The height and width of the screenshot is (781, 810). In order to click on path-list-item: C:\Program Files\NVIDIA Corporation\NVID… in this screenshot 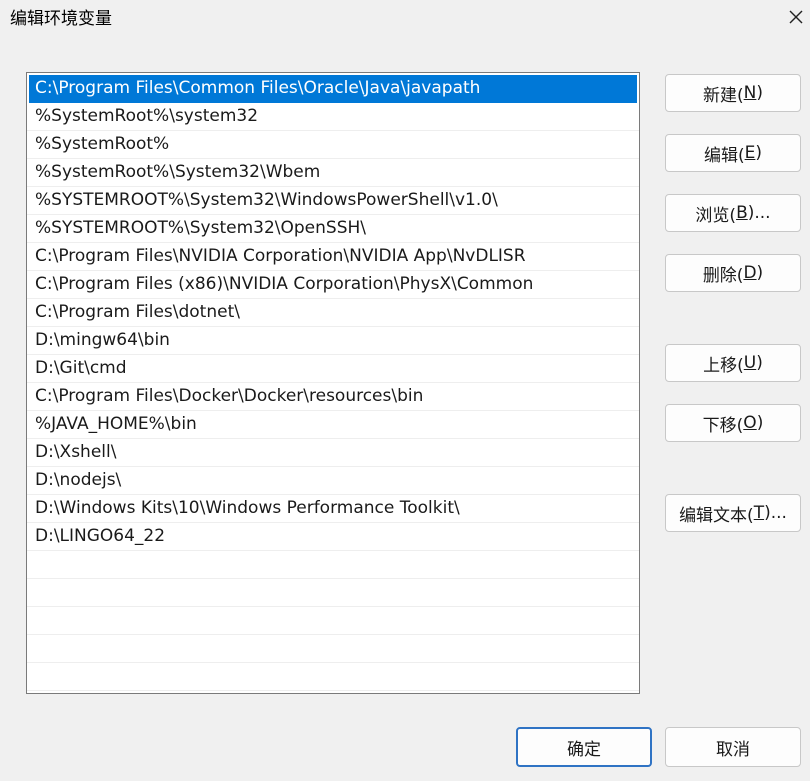, I will do `click(333, 257)`.